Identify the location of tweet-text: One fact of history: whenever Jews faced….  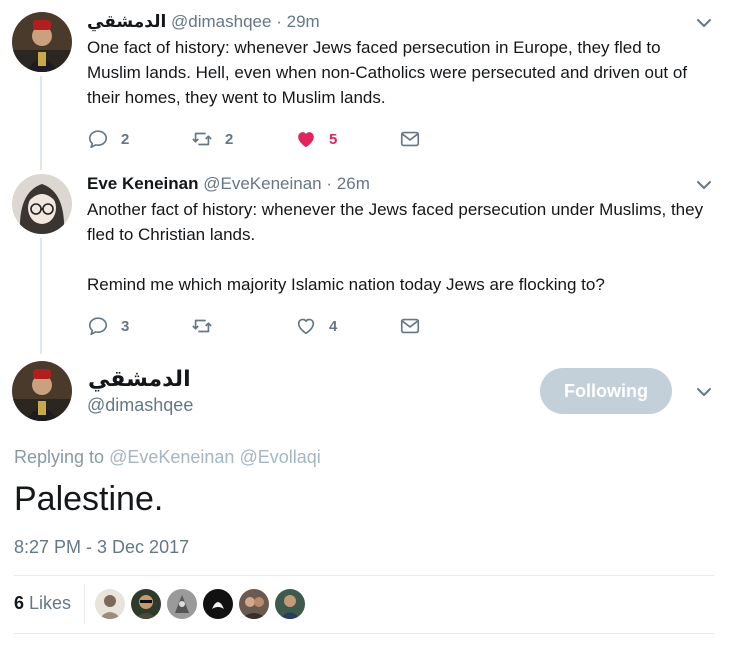
(400, 72).